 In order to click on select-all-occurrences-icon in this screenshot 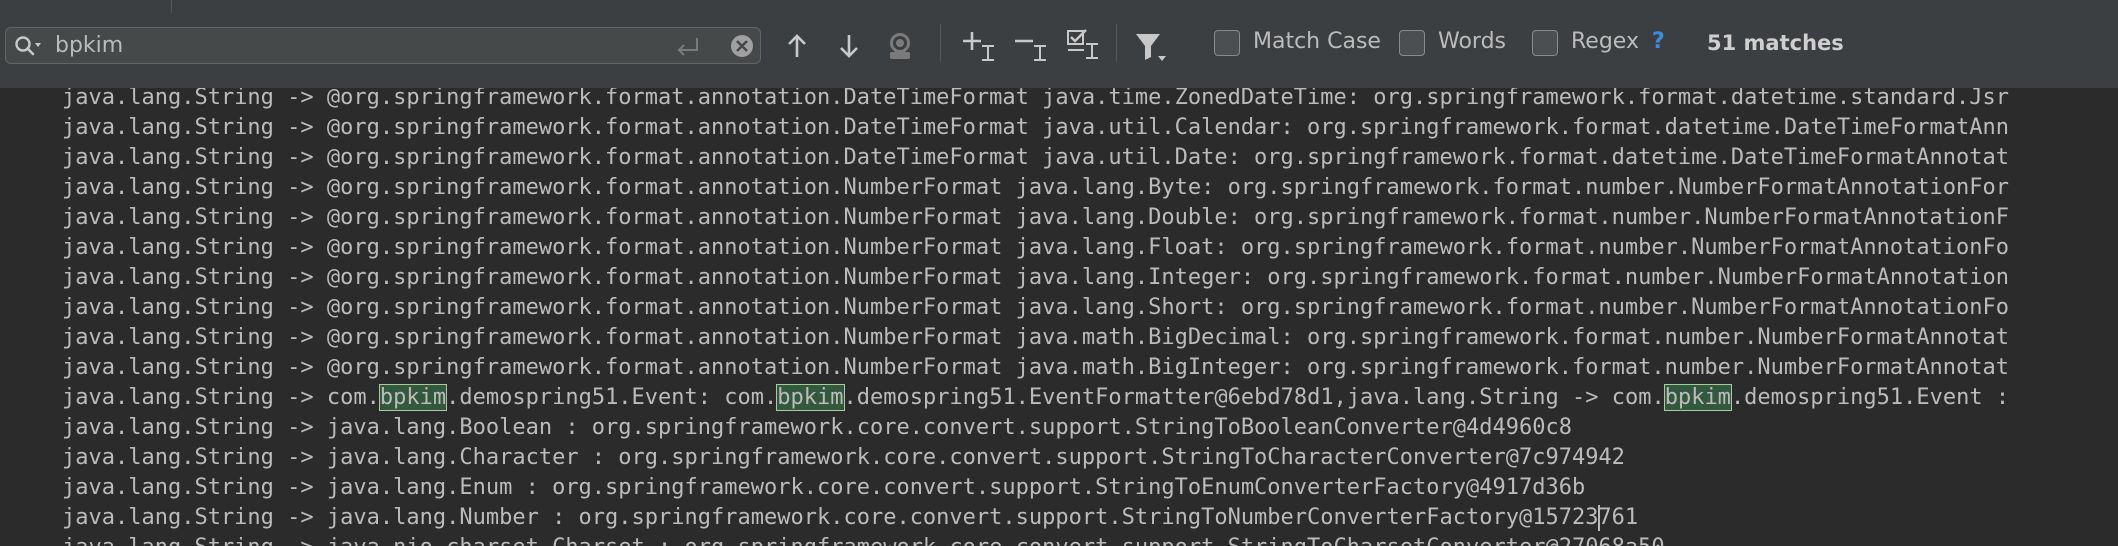, I will do `click(1084, 44)`.